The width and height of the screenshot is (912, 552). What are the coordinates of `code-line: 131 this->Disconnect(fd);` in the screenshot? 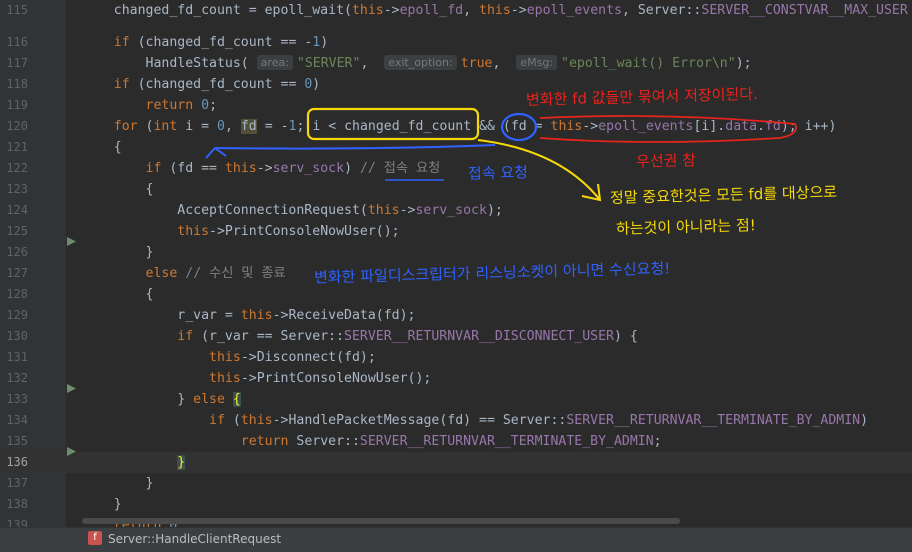 It's located at (456, 357).